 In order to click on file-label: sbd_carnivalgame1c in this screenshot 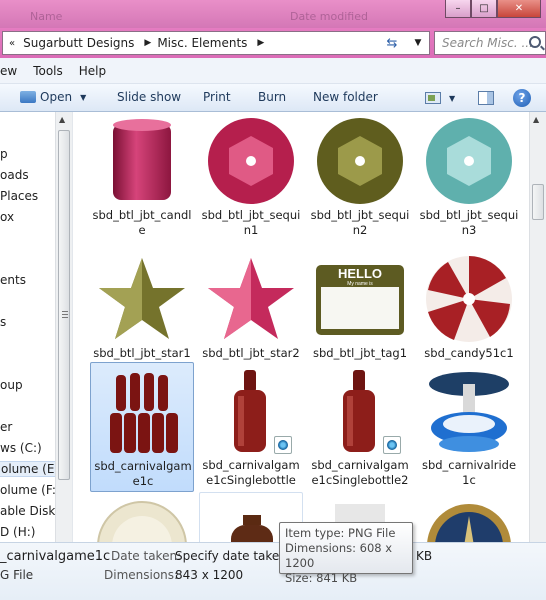, I will do `click(143, 473)`.